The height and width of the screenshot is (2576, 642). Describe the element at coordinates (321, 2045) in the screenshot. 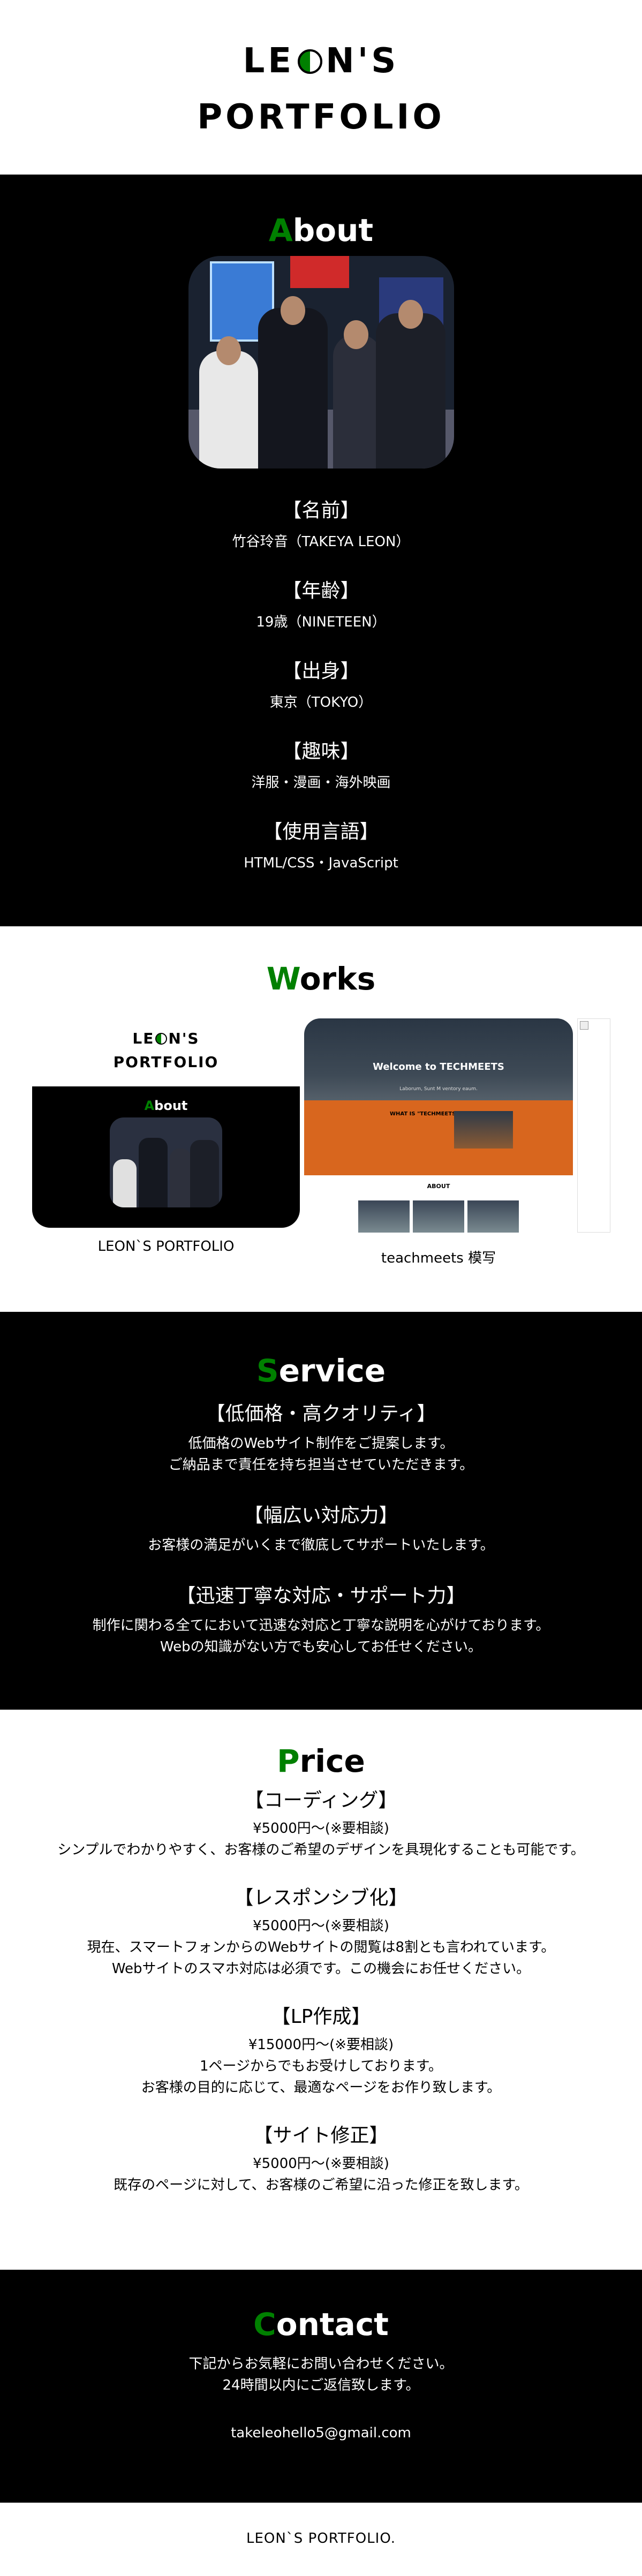

I see `price-amount: ¥15000円～(※要相談)` at that location.